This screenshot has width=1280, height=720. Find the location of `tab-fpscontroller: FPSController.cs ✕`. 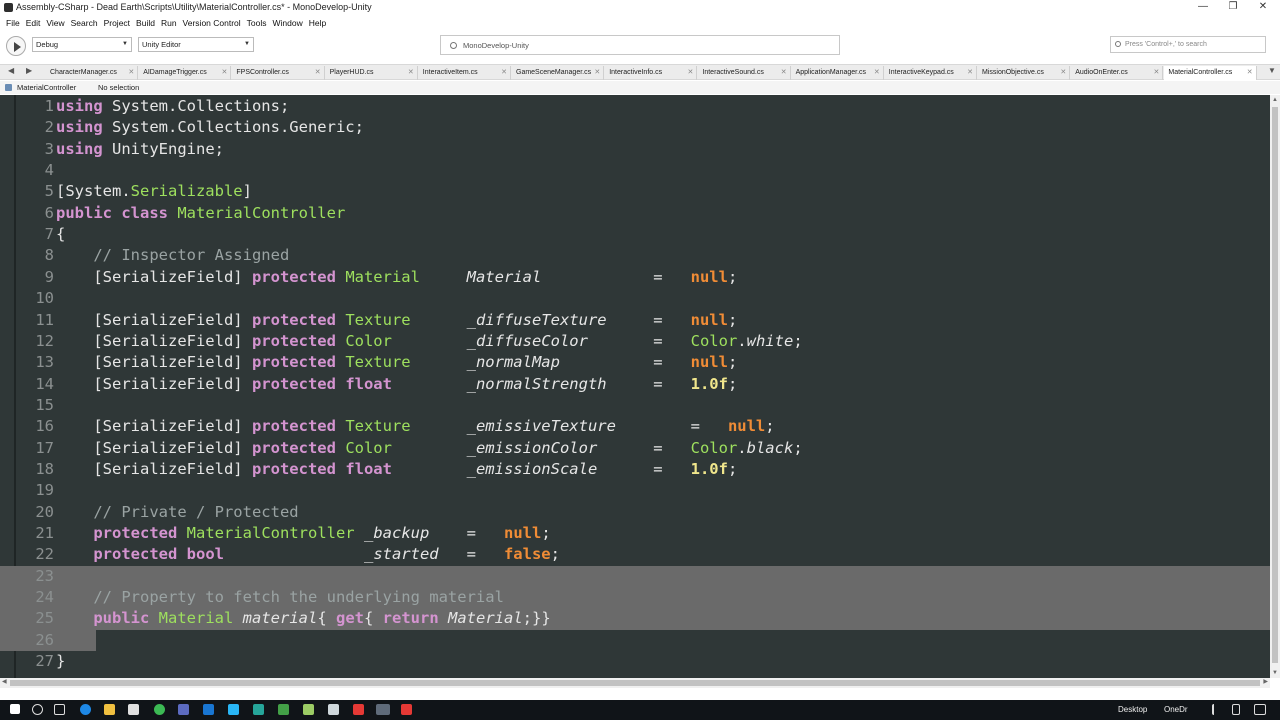

tab-fpscontroller: FPSController.cs ✕ is located at coordinates (278, 73).